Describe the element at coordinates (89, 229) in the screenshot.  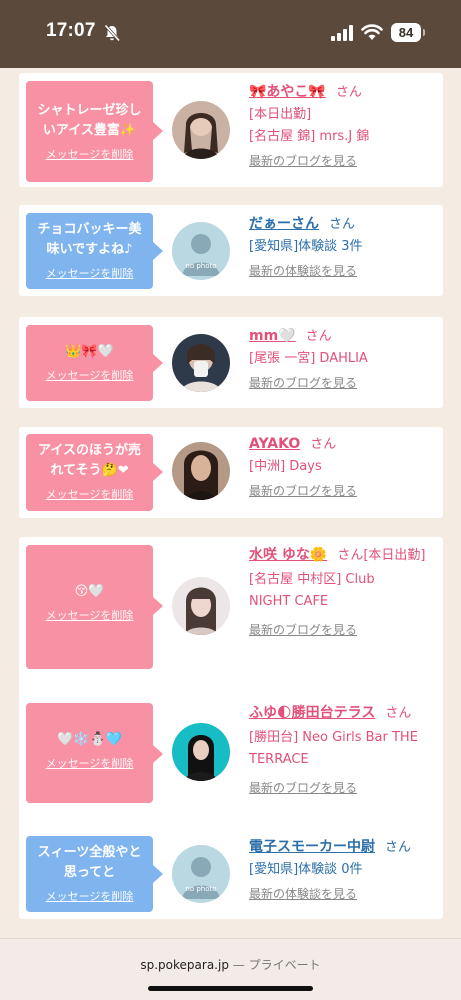
I see `message-text-line: チョコバッキー美` at that location.